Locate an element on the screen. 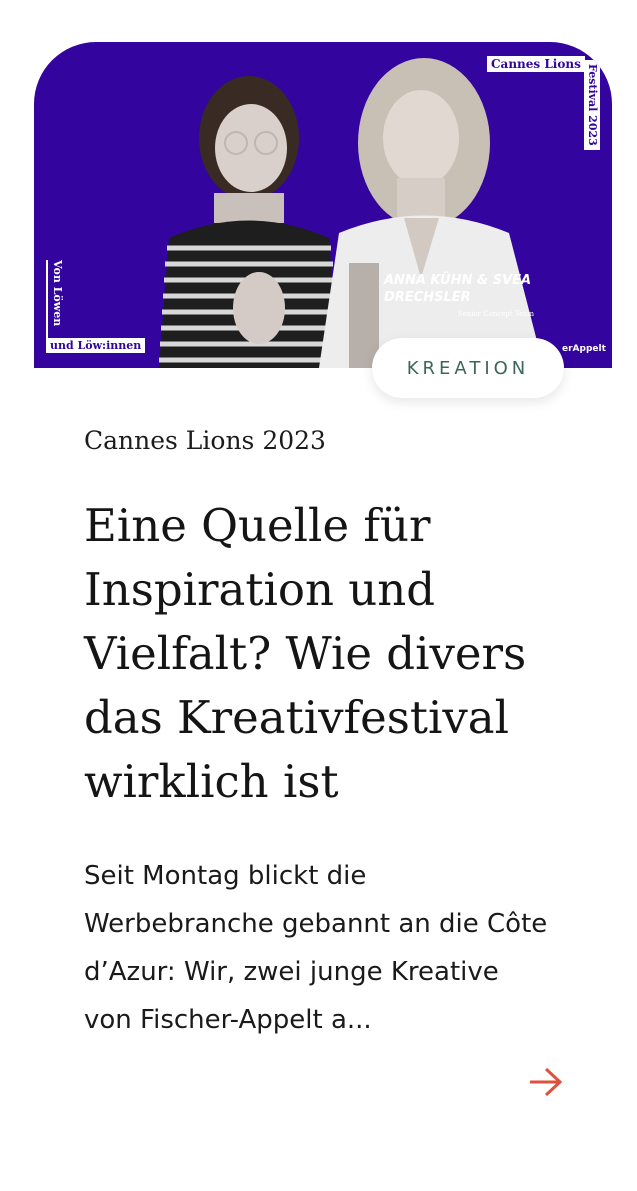 The height and width of the screenshot is (1191, 637). brand-logo-text: erAppelt is located at coordinates (584, 349).